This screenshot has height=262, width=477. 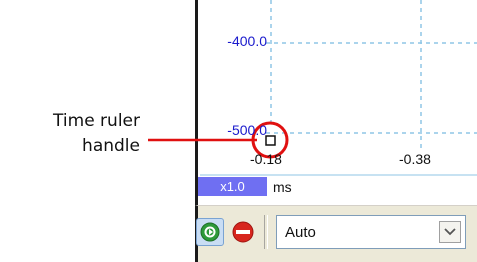 I want to click on x-tick-label: -0.38, so click(x=415, y=159).